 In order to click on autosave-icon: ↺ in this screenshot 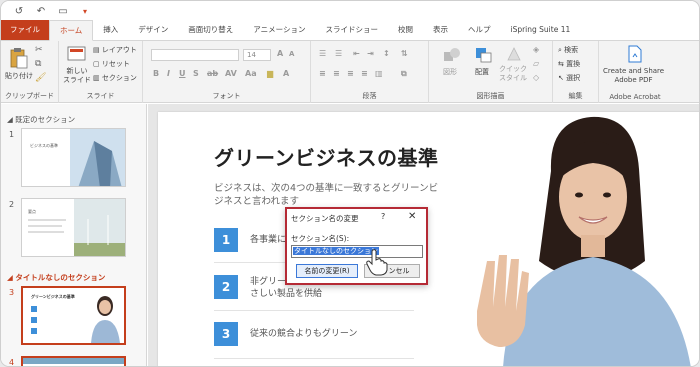, I will do `click(19, 11)`.